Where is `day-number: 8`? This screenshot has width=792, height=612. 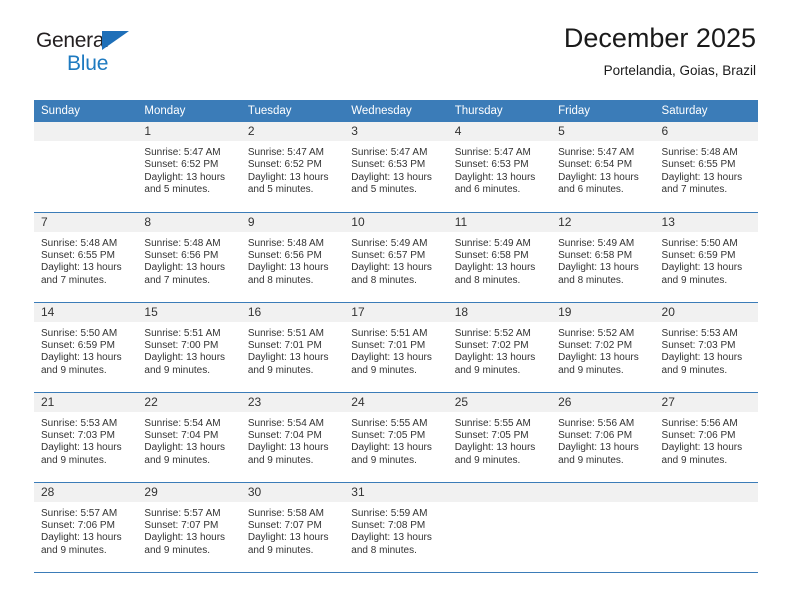 day-number: 8 is located at coordinates (189, 222).